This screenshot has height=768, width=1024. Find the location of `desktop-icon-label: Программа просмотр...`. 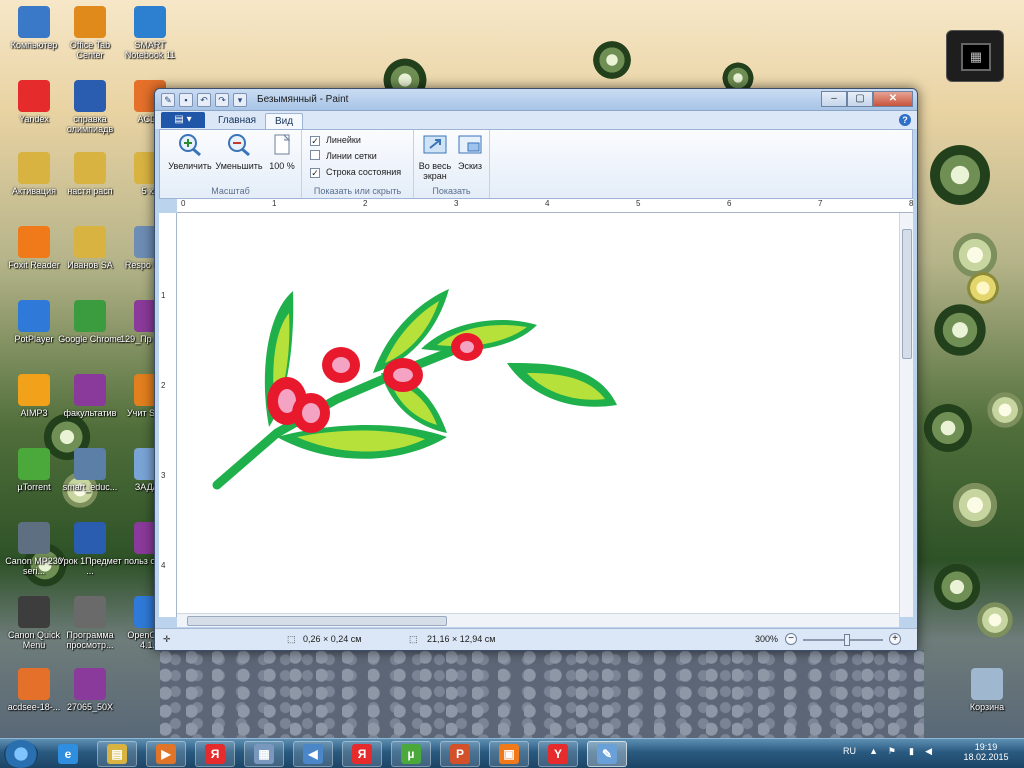

desktop-icon-label: Программа просмотр... is located at coordinates (90, 640).